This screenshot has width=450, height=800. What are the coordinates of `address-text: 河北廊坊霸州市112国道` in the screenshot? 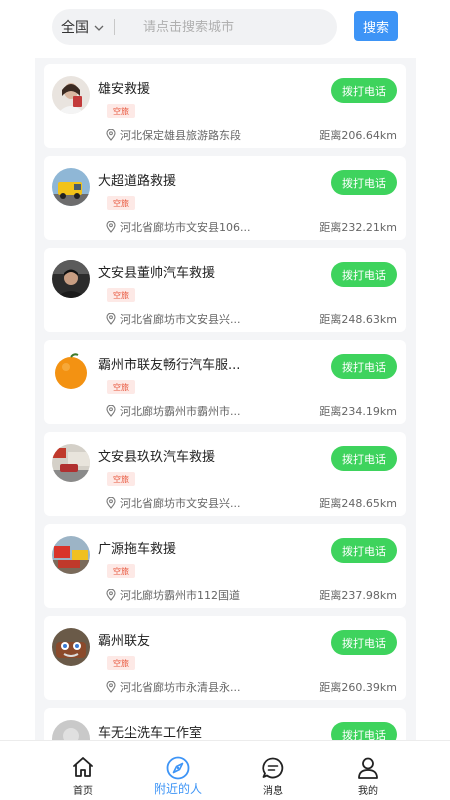 It's located at (180, 595).